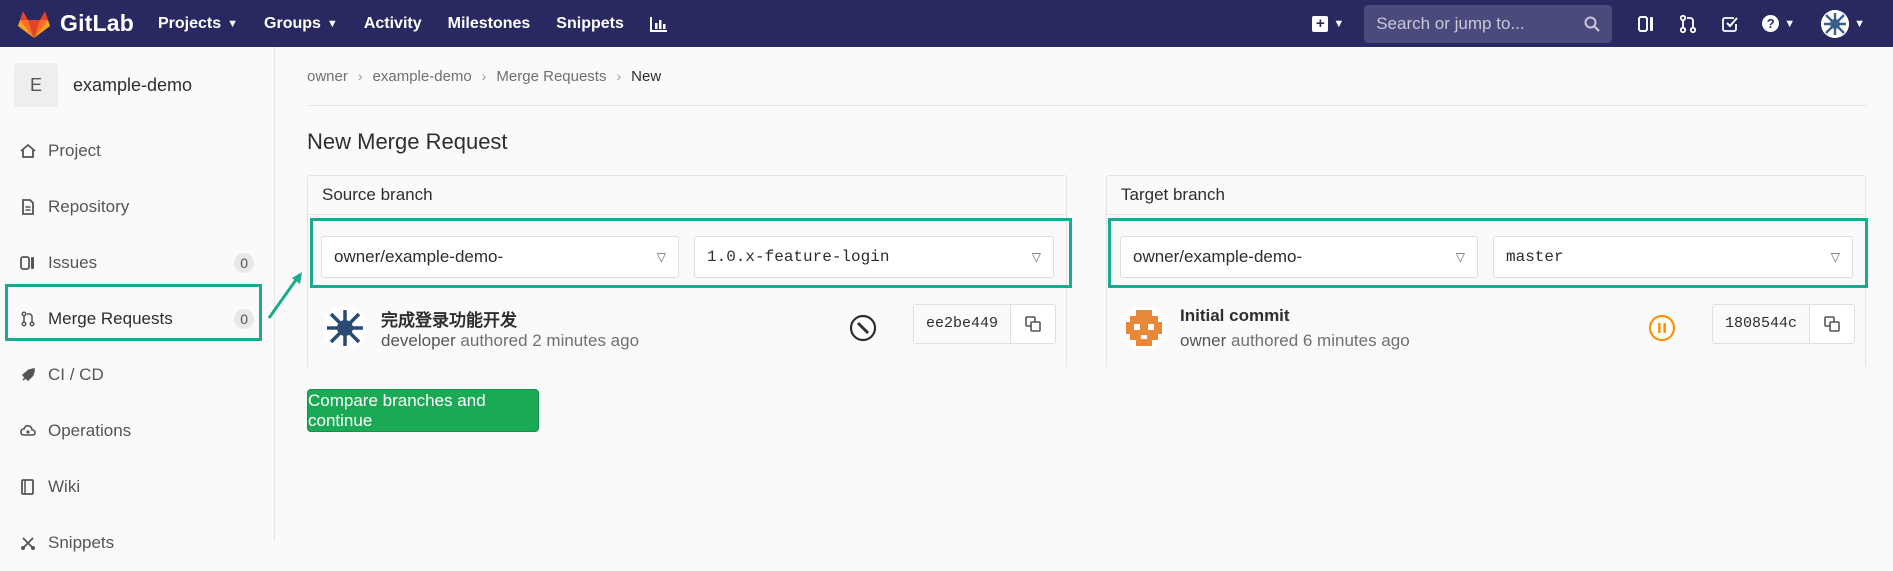 The image size is (1893, 571). What do you see at coordinates (1087, 76) in the screenshot?
I see `breadcrumb: owner › example-demo › Merge Requests › New` at bounding box center [1087, 76].